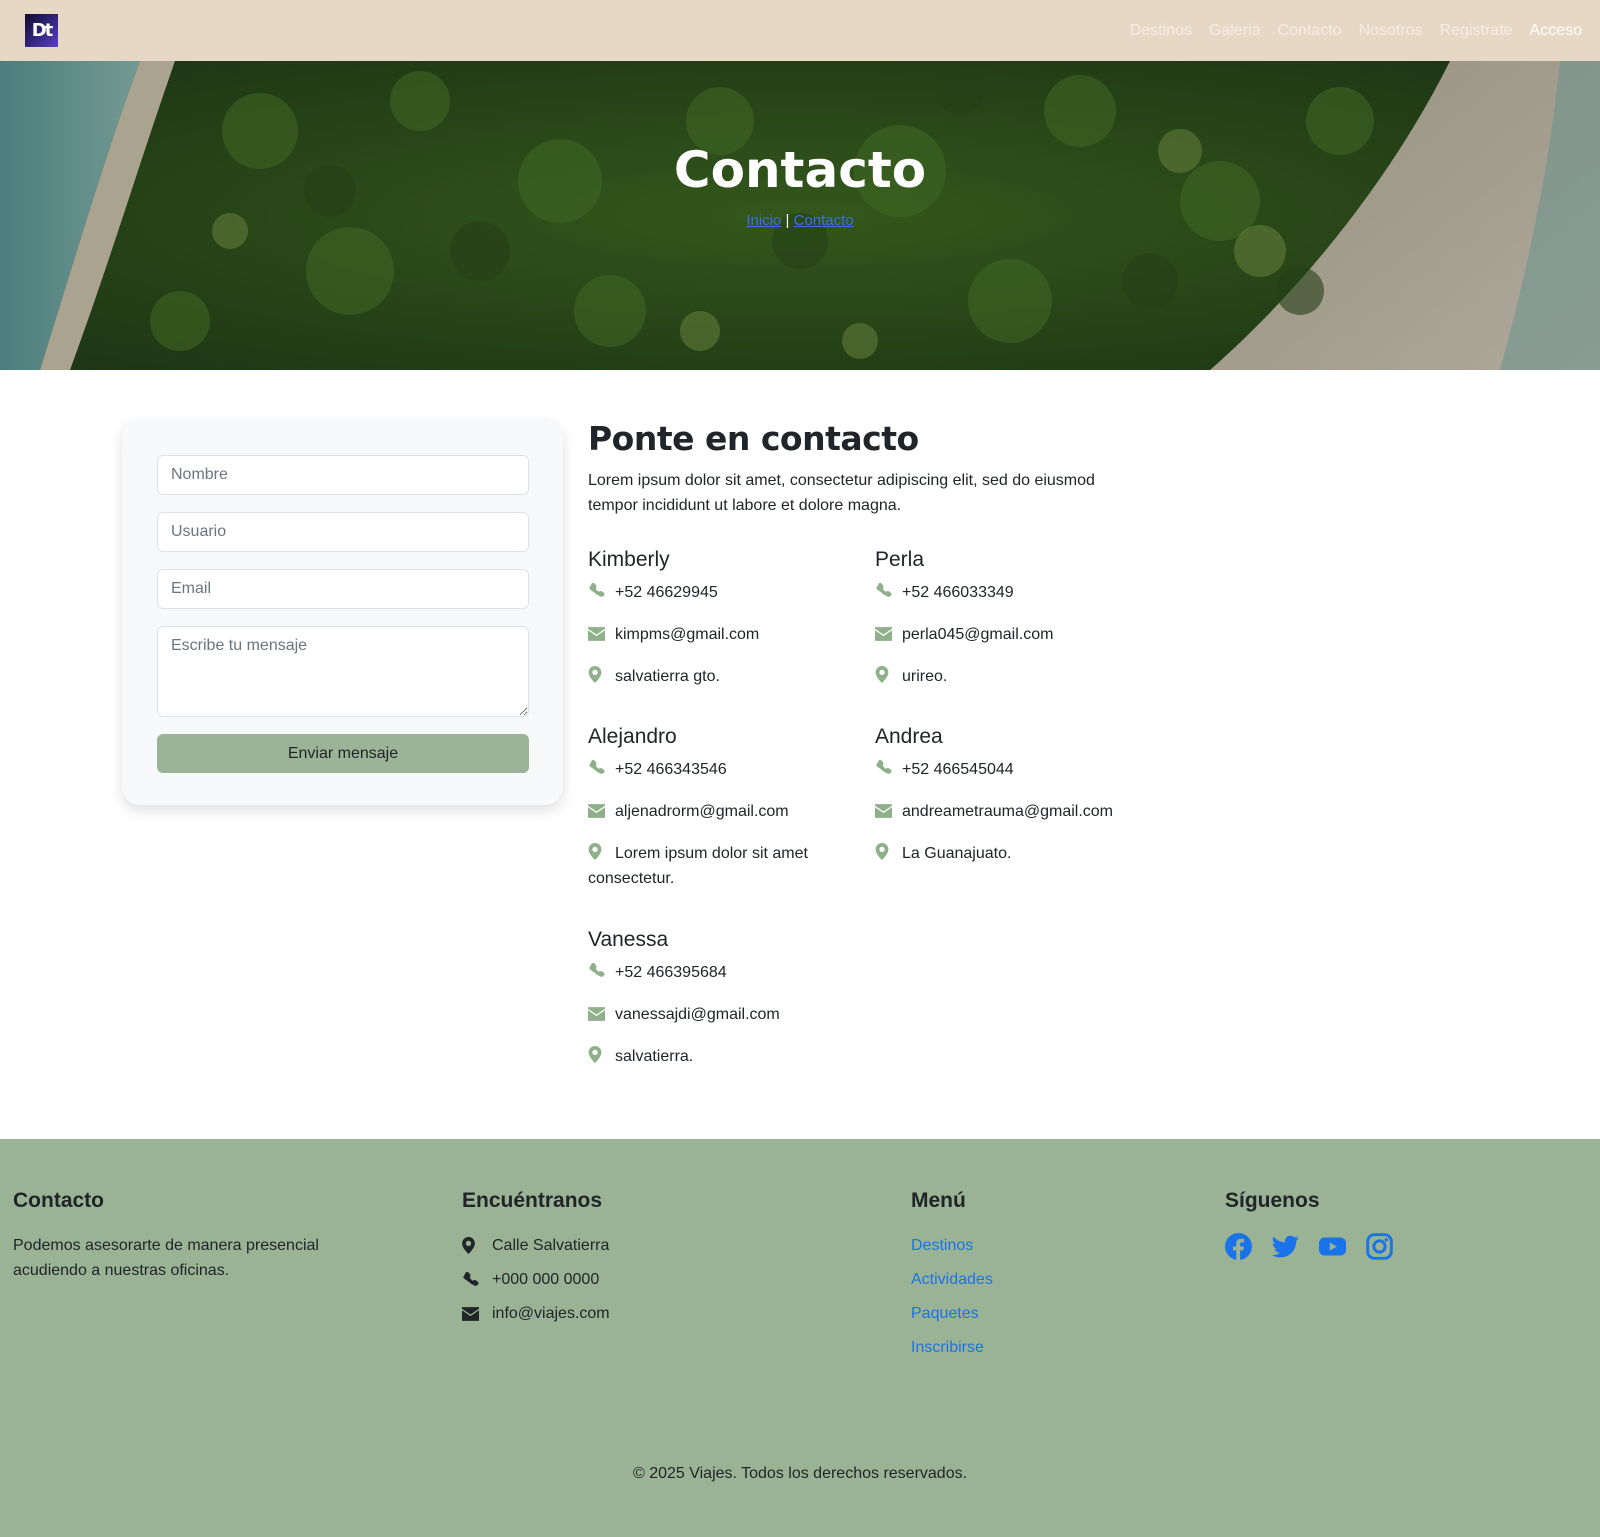  I want to click on breadcrumb-home-link: Inicio, so click(763, 220).